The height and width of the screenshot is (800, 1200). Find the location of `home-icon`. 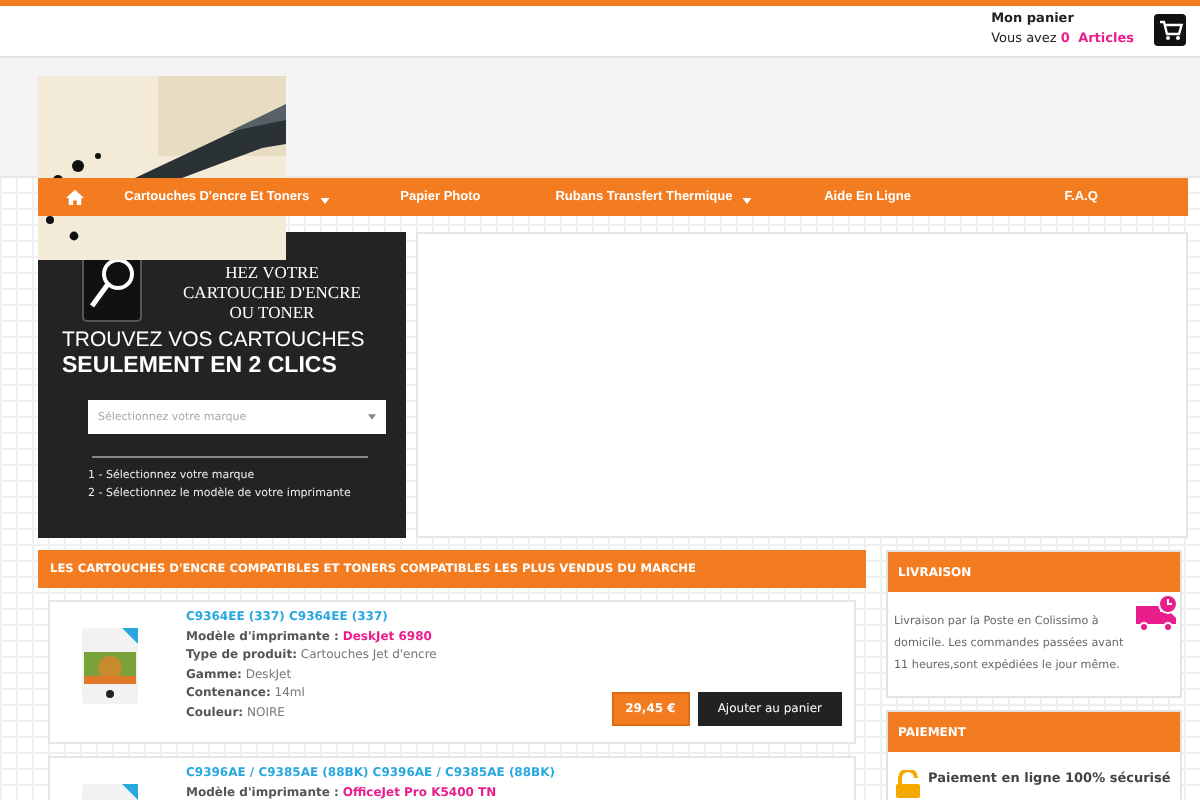

home-icon is located at coordinates (75, 197).